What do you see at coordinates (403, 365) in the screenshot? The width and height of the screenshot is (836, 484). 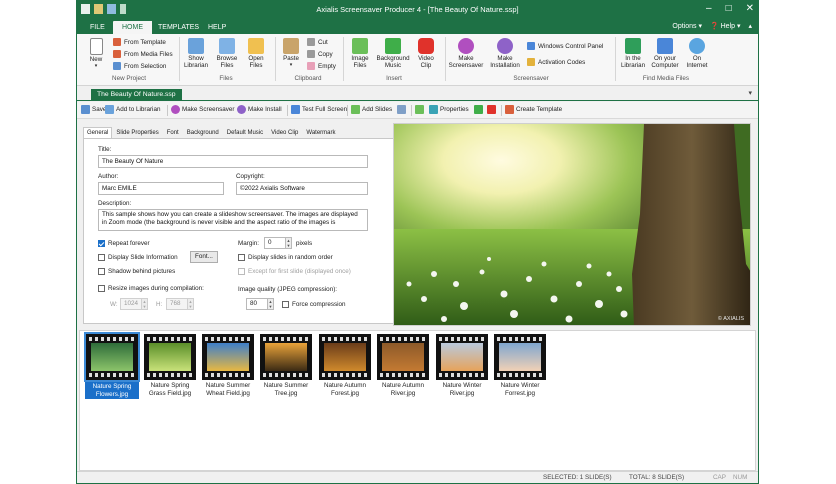 I see `slide-thumbnail: Nature Autumn River.jpg` at bounding box center [403, 365].